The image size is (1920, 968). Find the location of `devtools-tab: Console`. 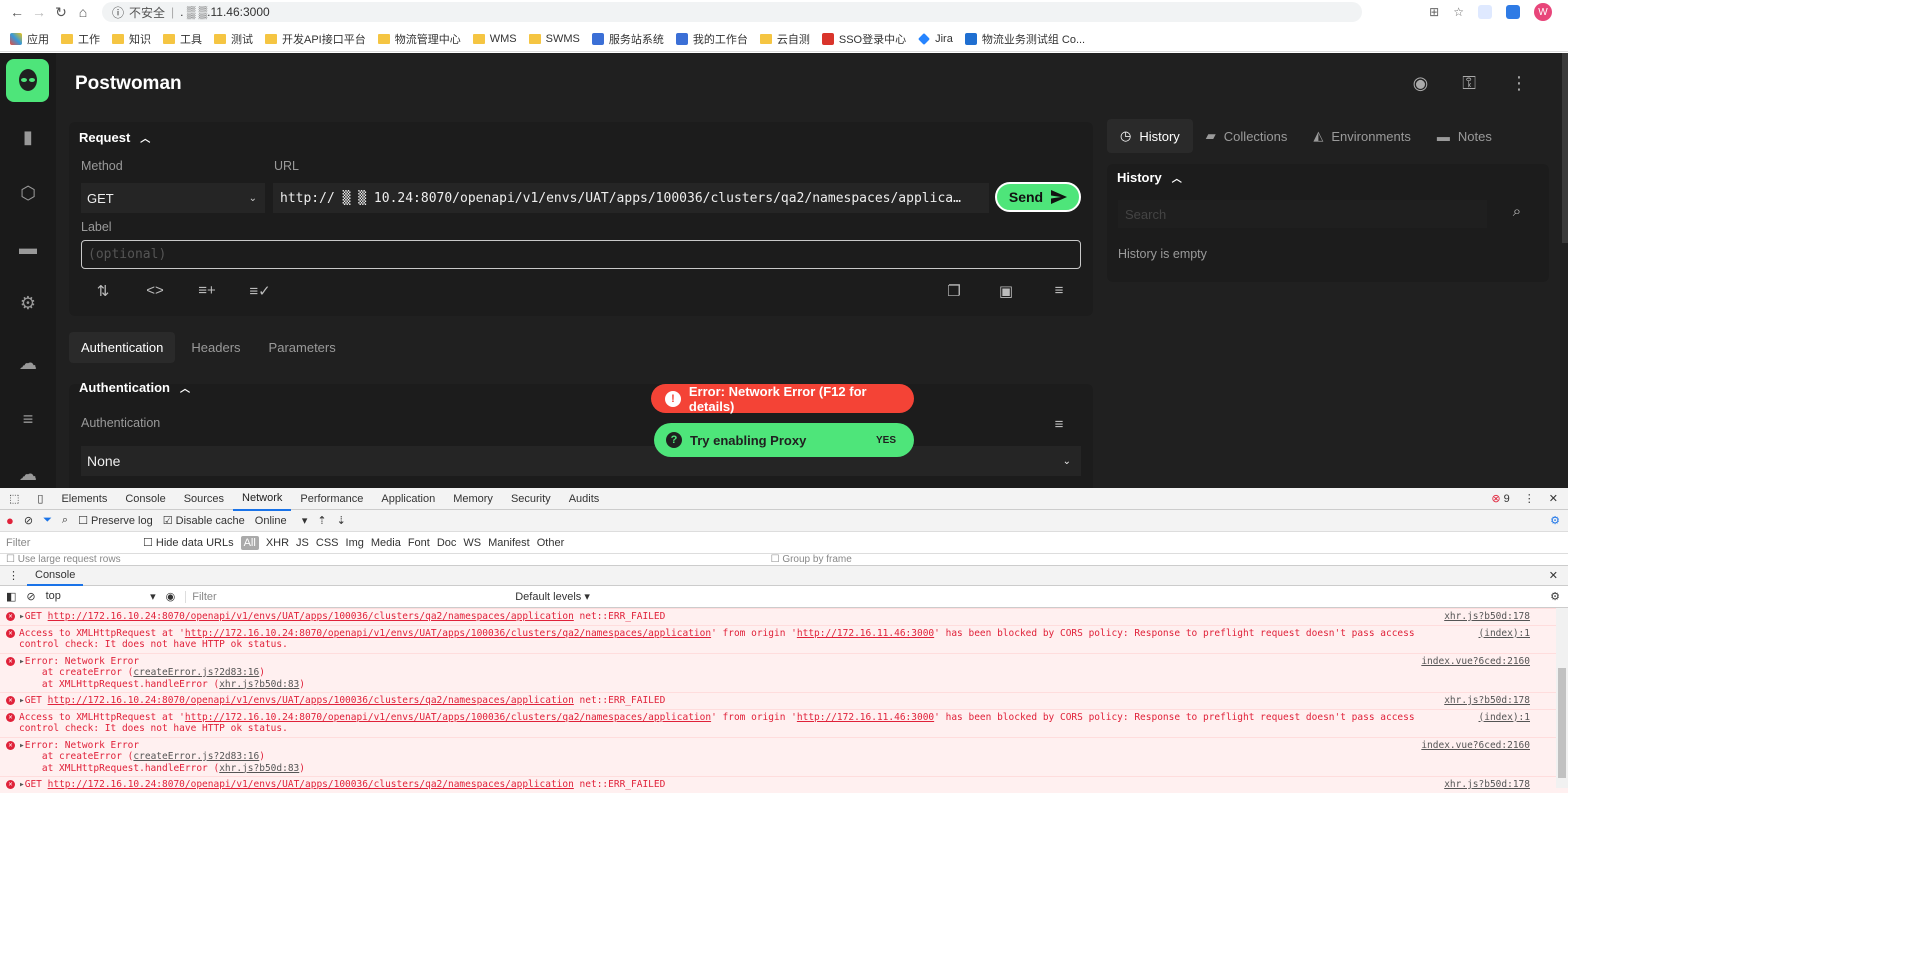

devtools-tab: Console is located at coordinates (145, 499).